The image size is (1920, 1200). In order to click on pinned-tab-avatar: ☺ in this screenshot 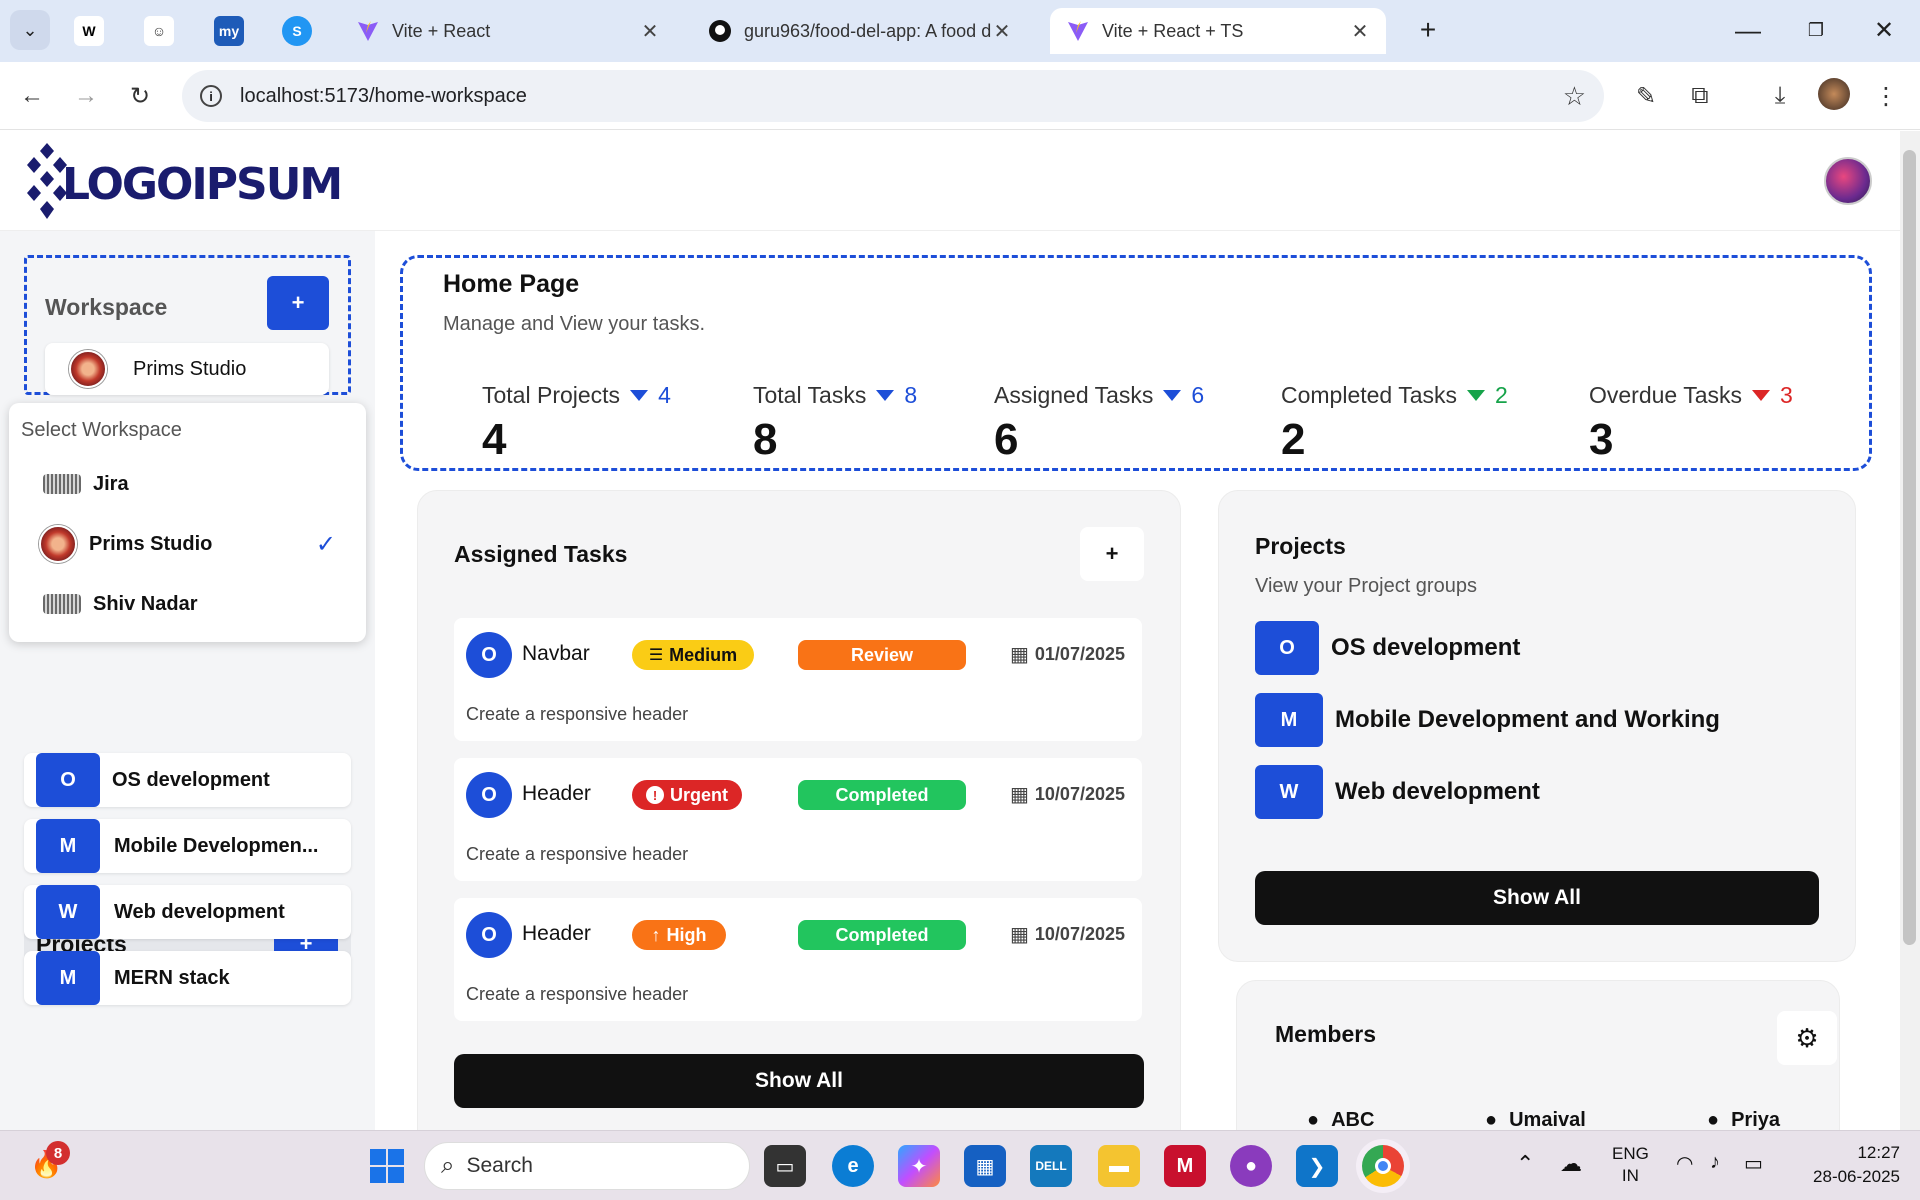, I will do `click(159, 31)`.